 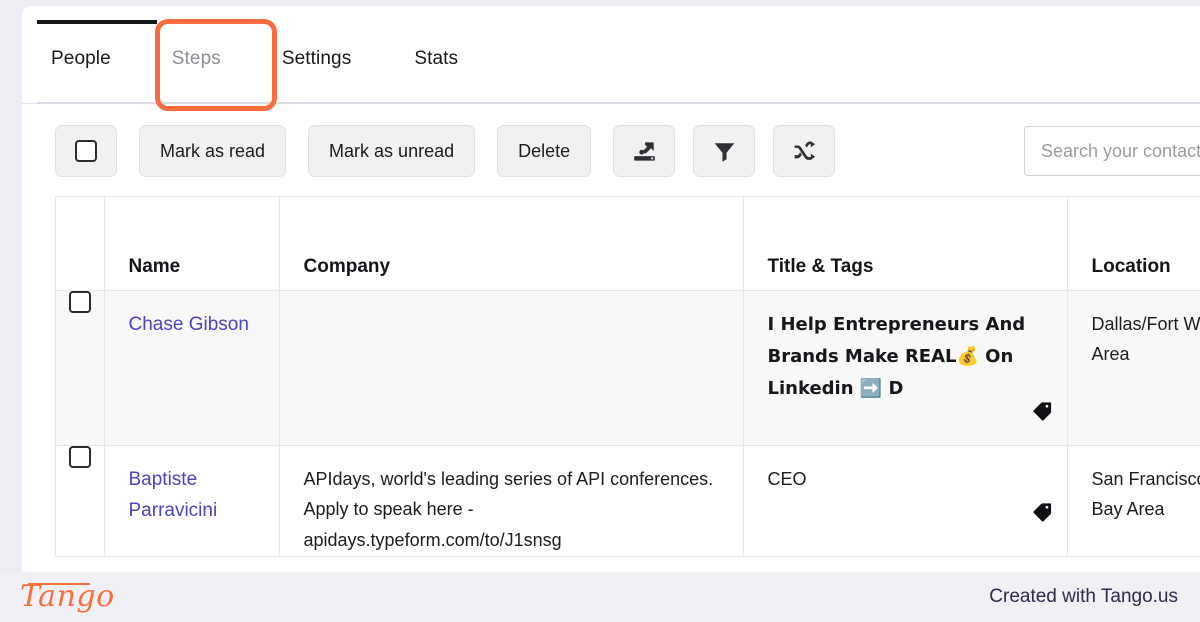 I want to click on search-input, so click(x=1112, y=151).